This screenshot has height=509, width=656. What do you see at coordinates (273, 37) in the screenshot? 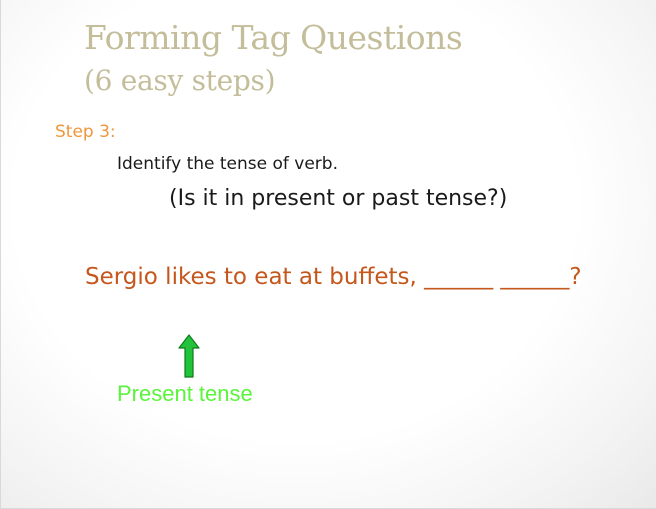
I see `slide-title: Forming Tag Questions` at bounding box center [273, 37].